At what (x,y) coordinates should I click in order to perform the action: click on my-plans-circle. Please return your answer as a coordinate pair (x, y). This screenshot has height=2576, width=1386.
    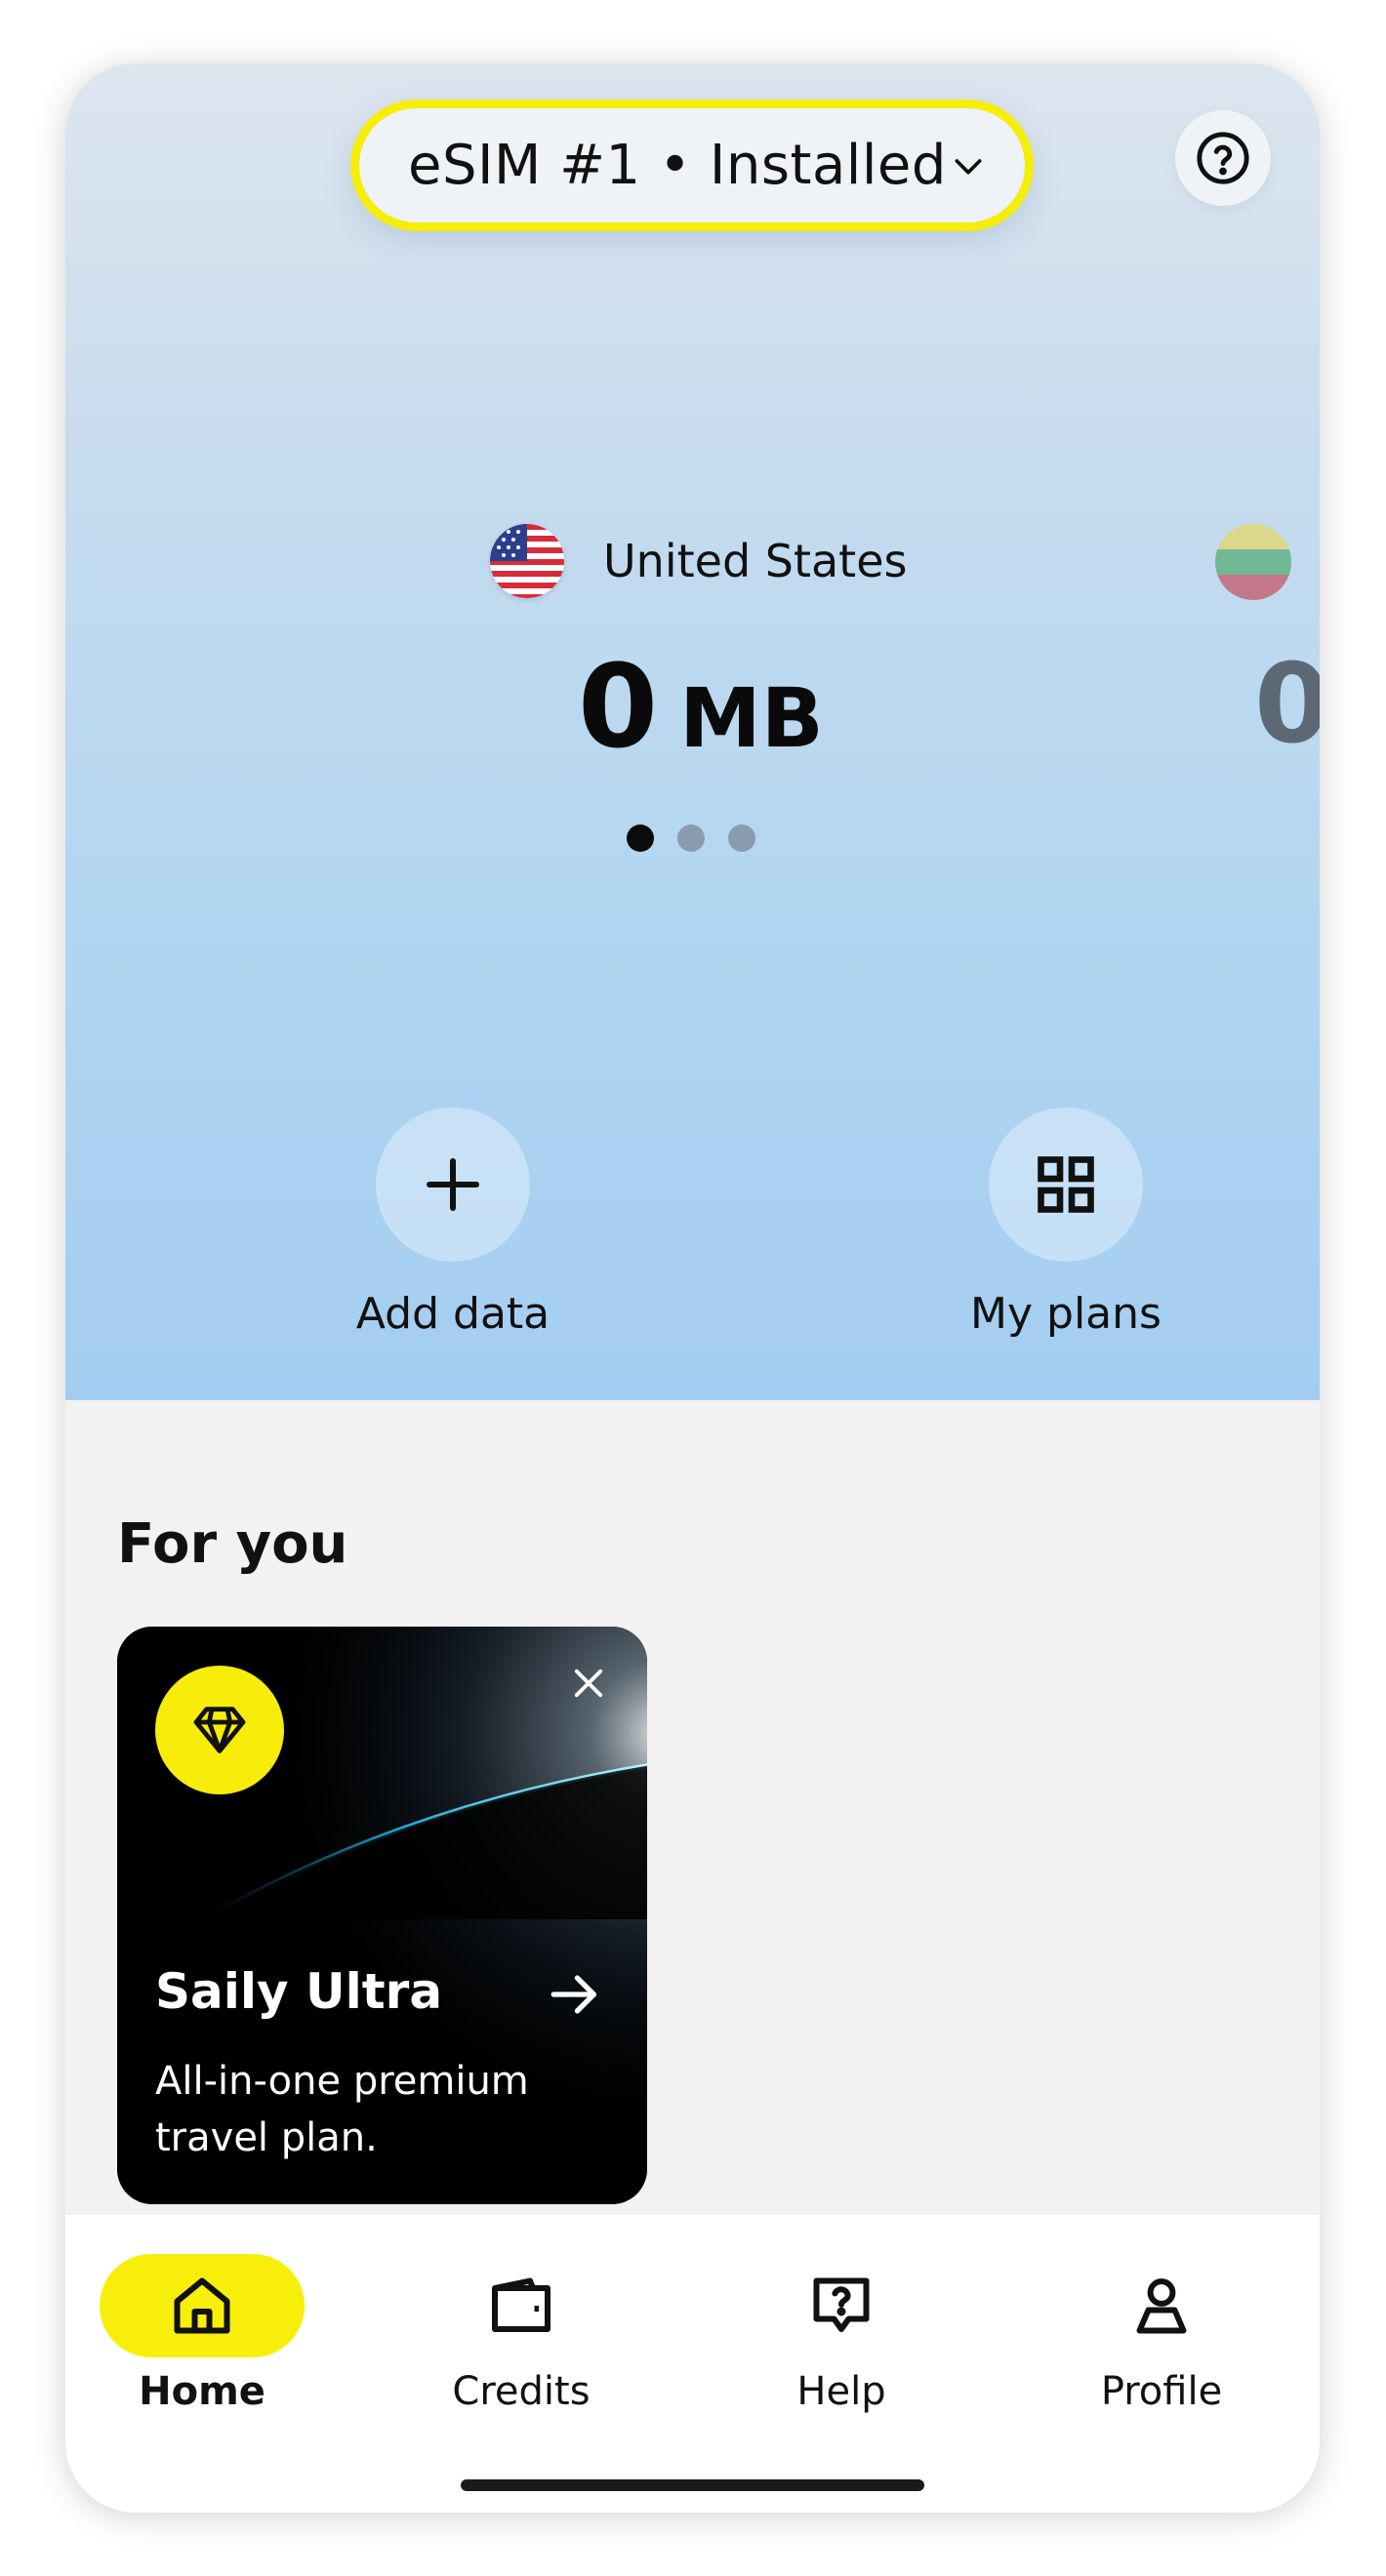
    Looking at the image, I should click on (1066, 1184).